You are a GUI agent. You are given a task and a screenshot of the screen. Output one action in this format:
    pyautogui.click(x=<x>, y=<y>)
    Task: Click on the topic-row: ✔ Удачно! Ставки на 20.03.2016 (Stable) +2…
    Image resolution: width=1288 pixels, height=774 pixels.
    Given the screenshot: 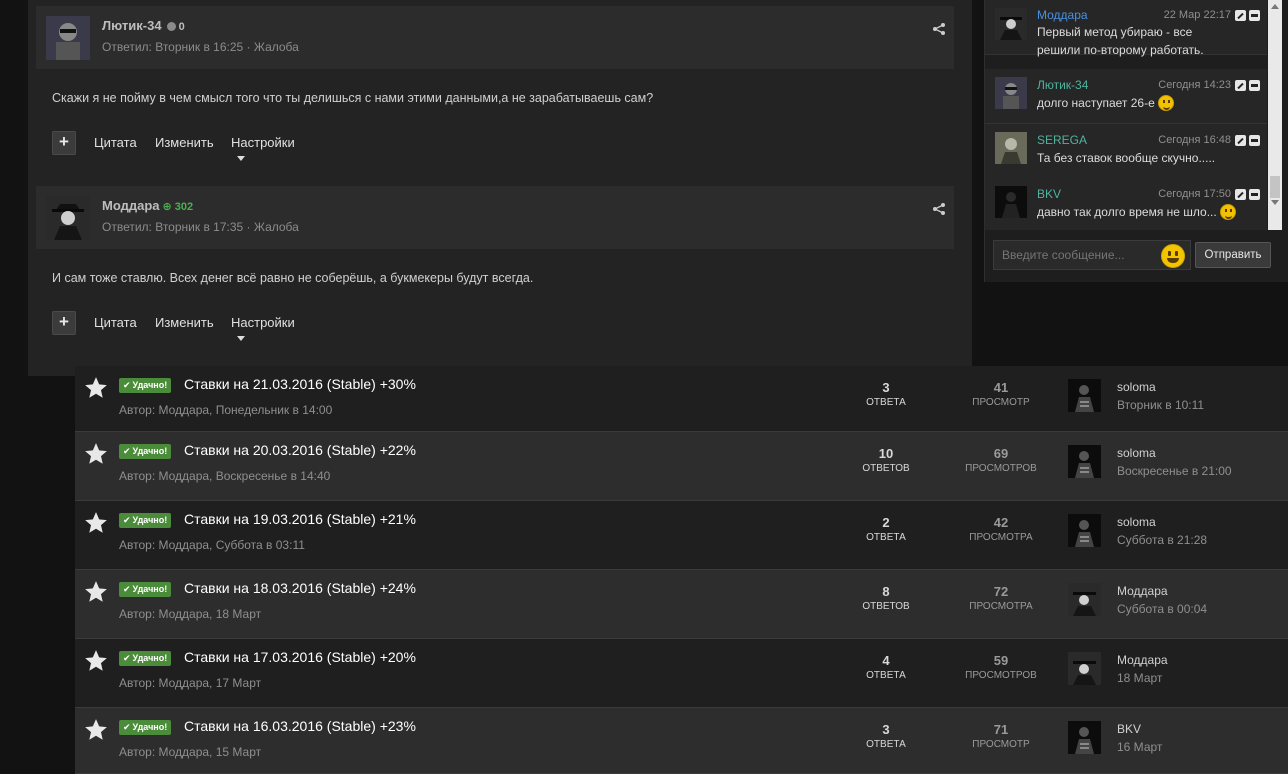 What is the action you would take?
    pyautogui.click(x=681, y=466)
    